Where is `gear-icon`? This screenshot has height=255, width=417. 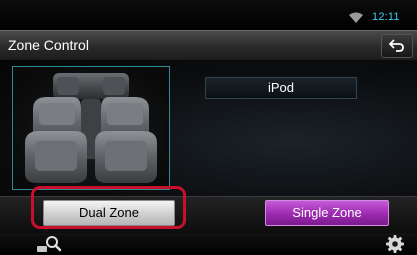 gear-icon is located at coordinates (395, 244).